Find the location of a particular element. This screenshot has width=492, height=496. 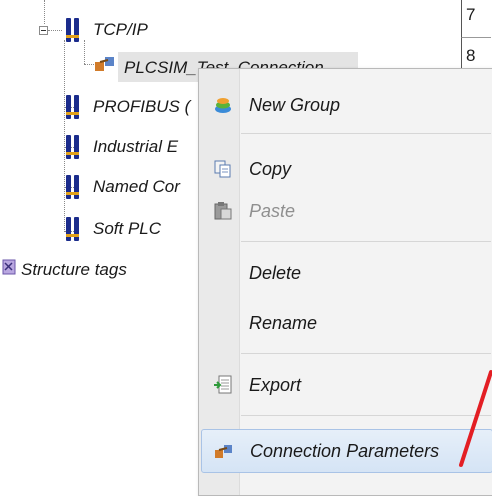

structure-tags-icon is located at coordinates (9, 267).